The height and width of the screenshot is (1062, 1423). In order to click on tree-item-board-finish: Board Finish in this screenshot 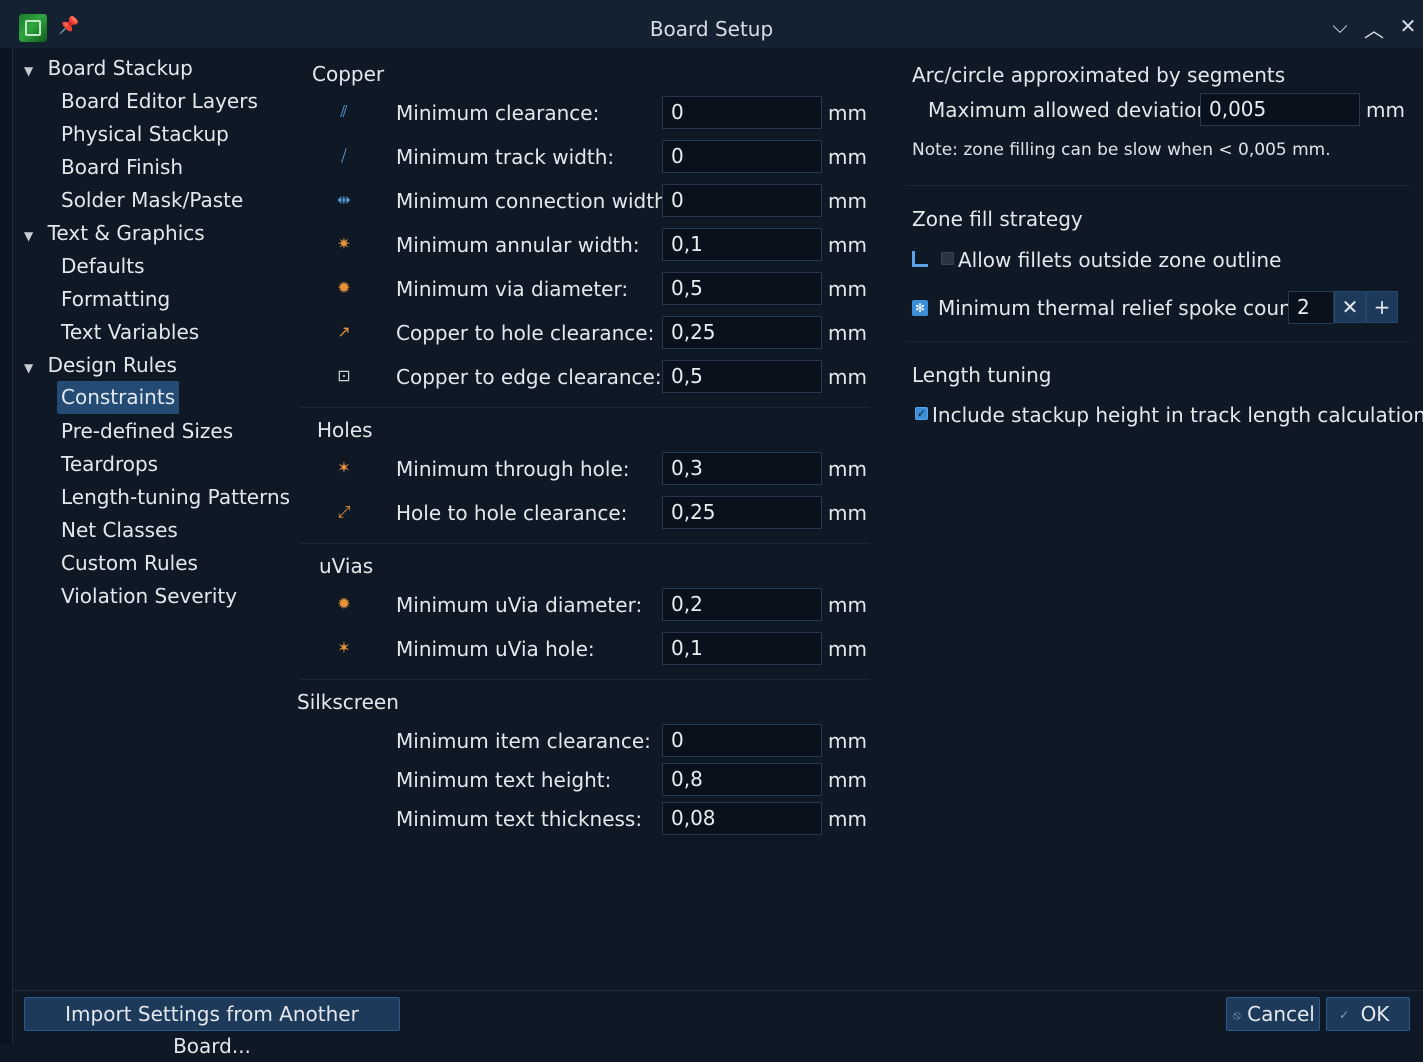, I will do `click(122, 167)`.